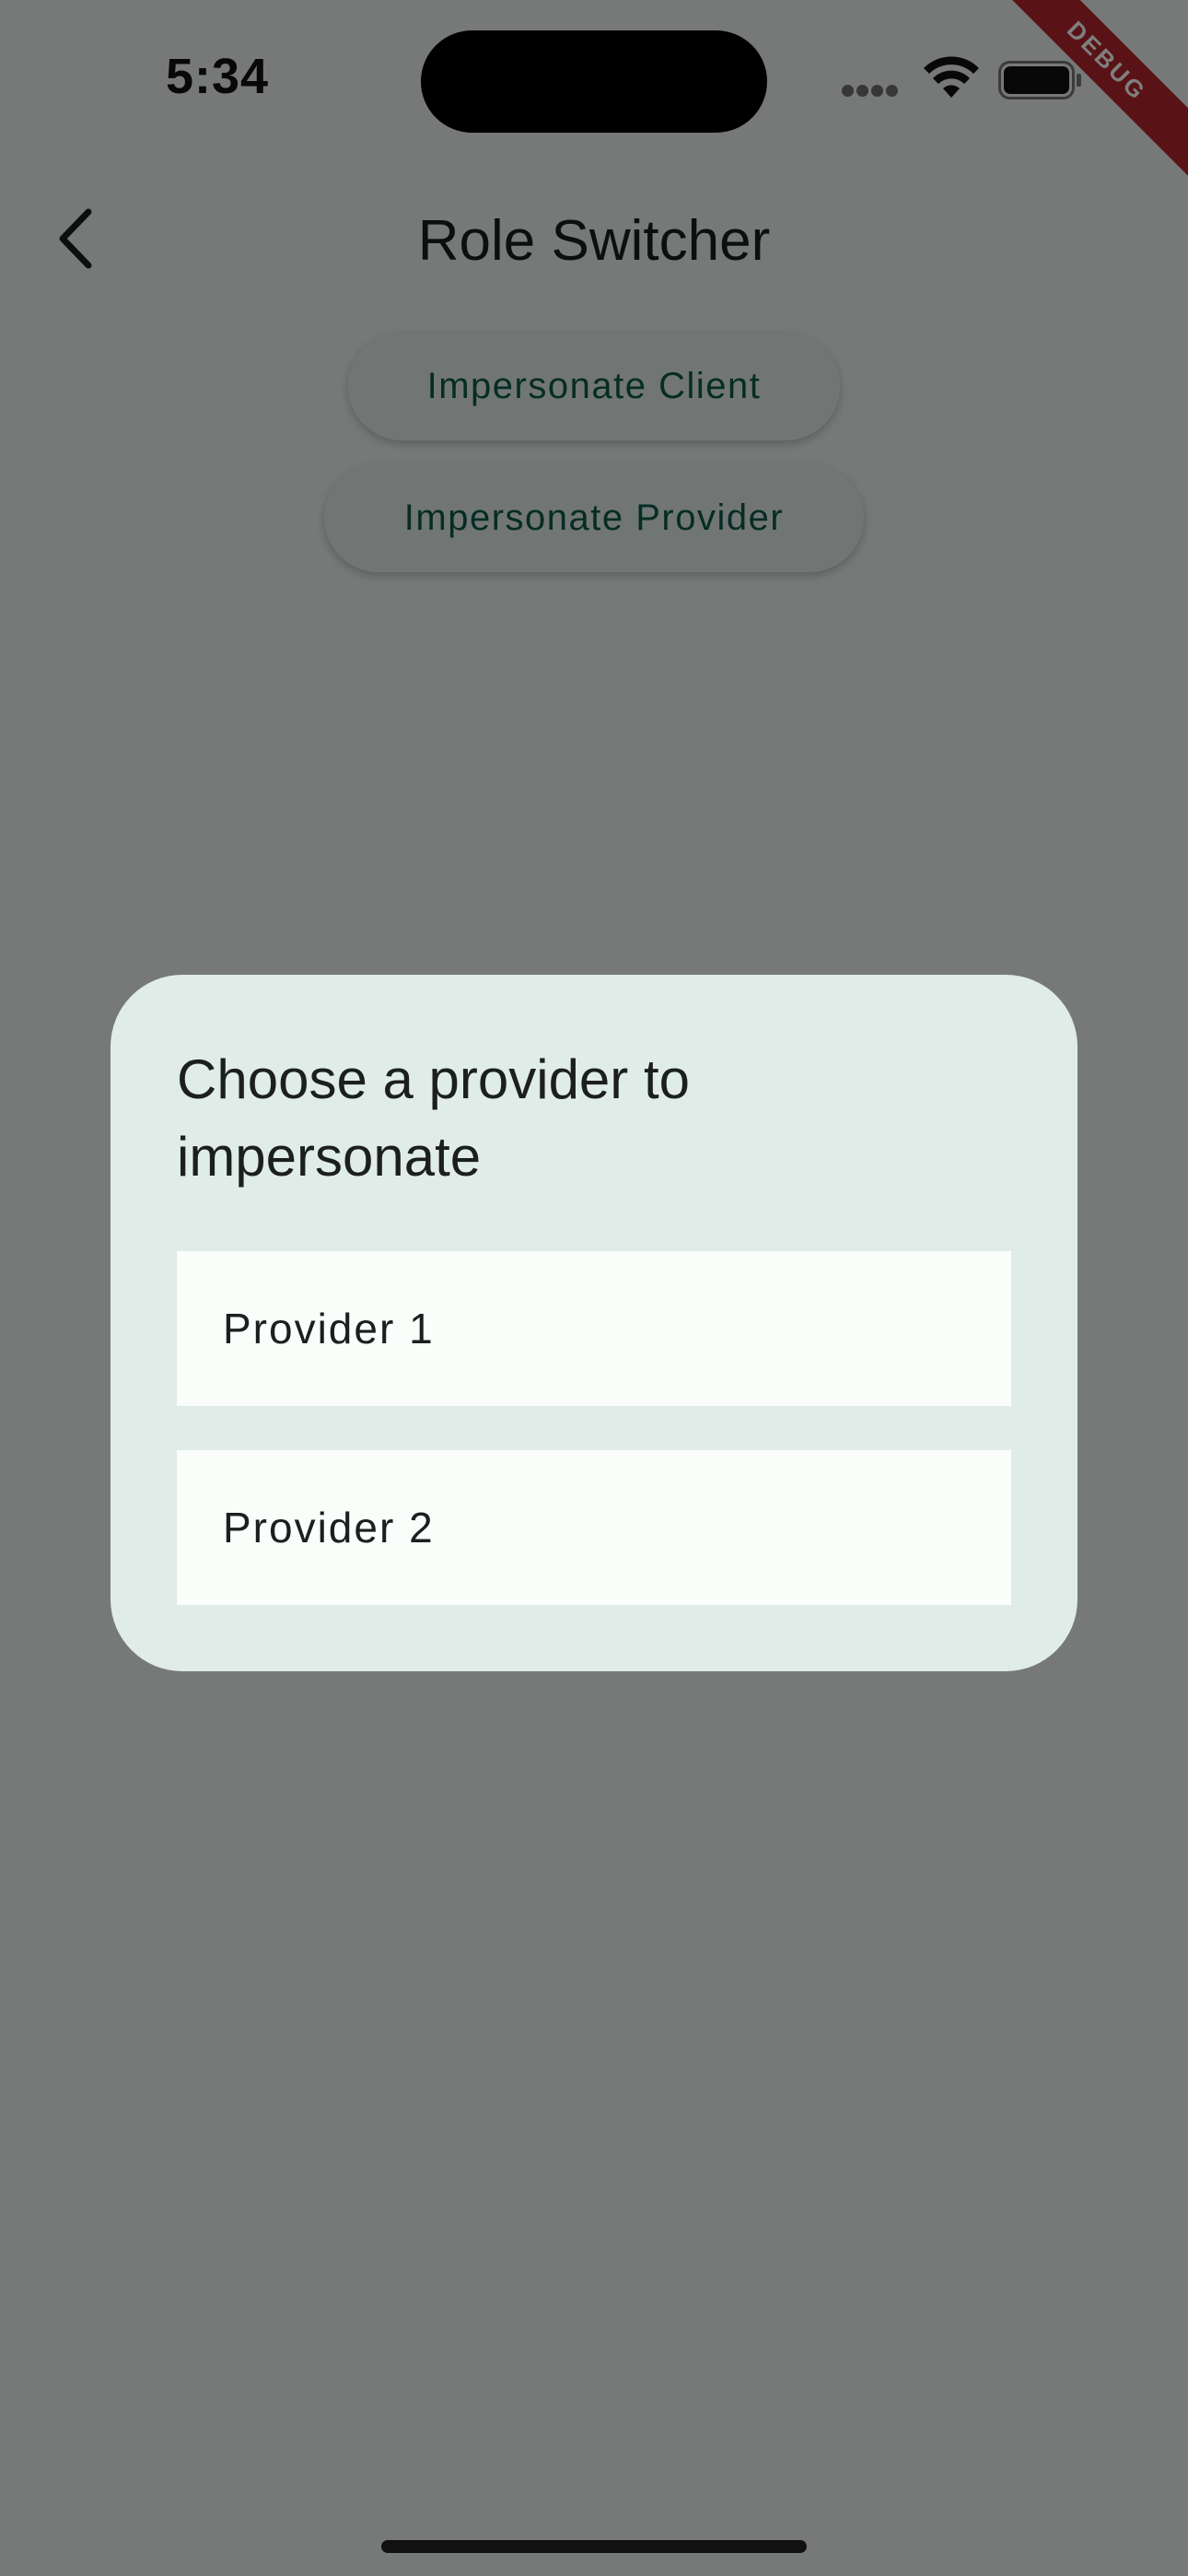 The width and height of the screenshot is (1188, 2576). Describe the element at coordinates (594, 1527) in the screenshot. I see `provider-option-2: Provider 2` at that location.